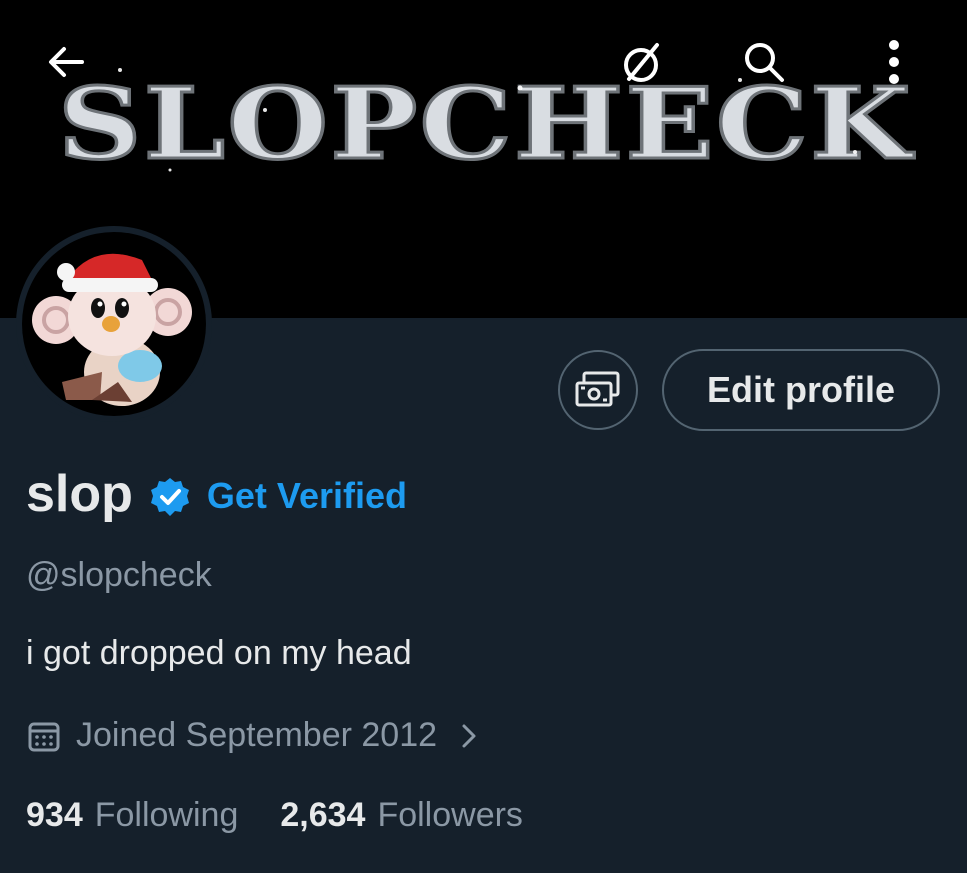 Image resolution: width=967 pixels, height=873 pixels. I want to click on money-icon, so click(597, 389).